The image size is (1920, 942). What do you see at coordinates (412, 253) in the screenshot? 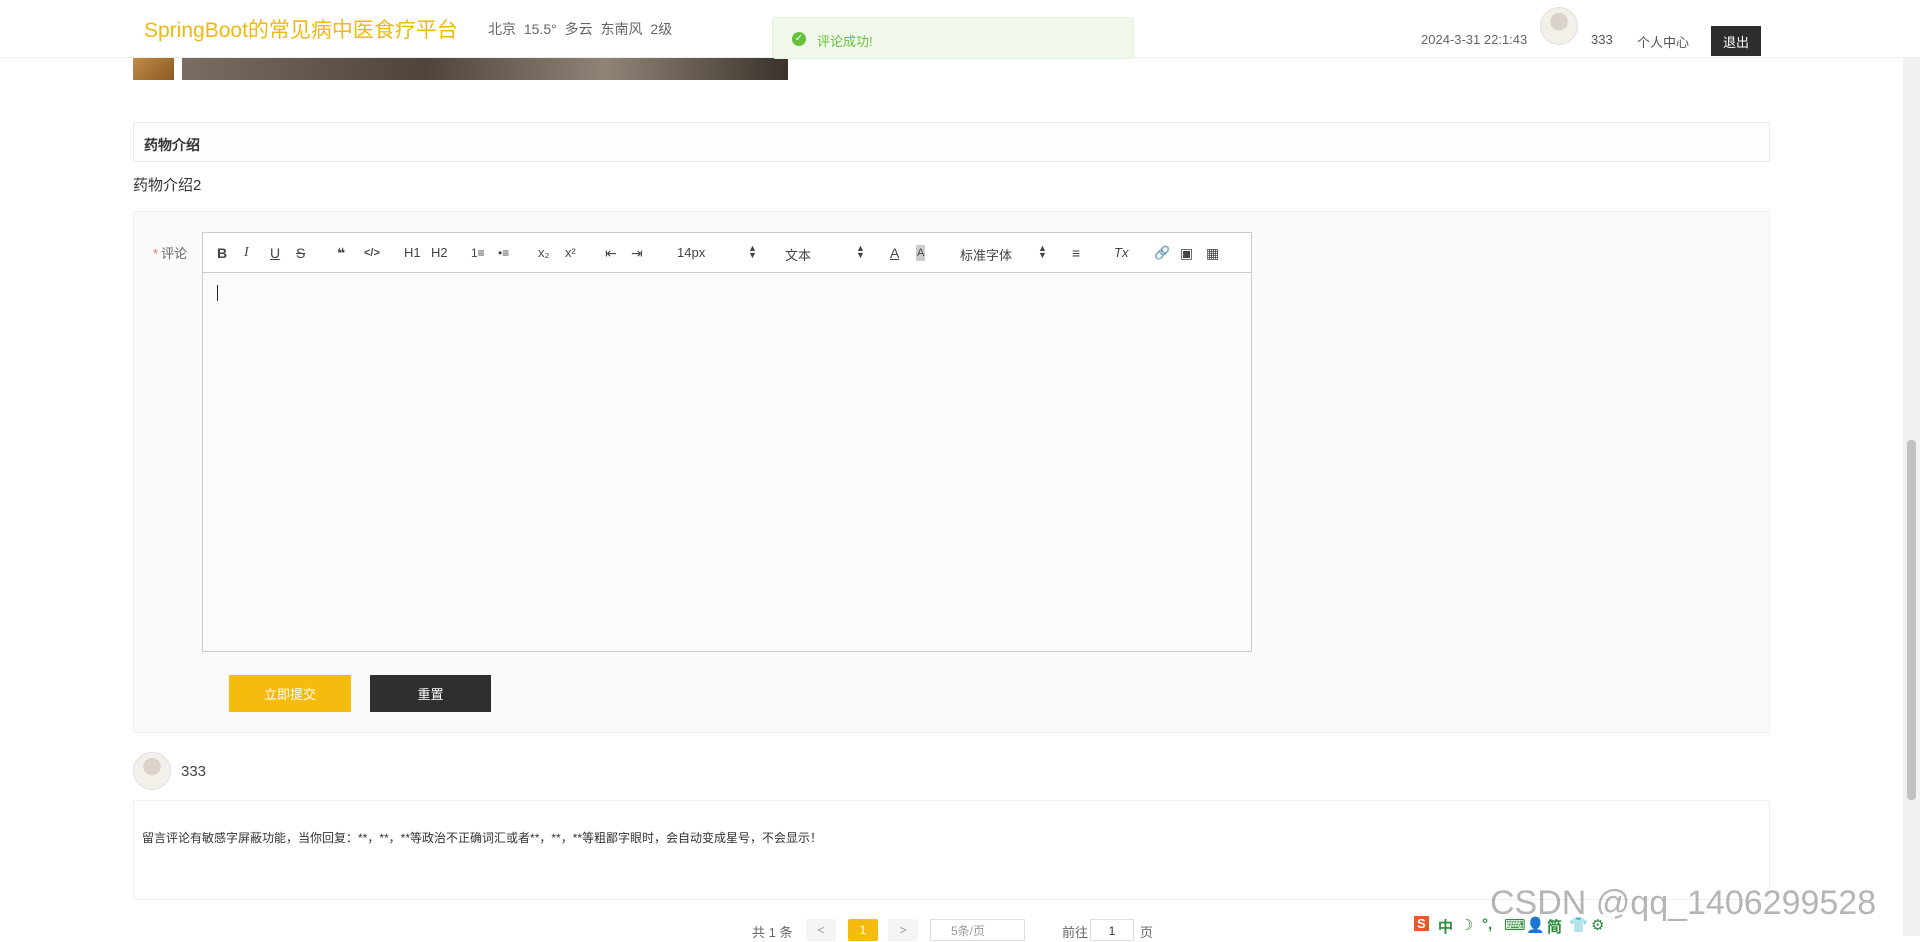
I see `h1-button: H1` at bounding box center [412, 253].